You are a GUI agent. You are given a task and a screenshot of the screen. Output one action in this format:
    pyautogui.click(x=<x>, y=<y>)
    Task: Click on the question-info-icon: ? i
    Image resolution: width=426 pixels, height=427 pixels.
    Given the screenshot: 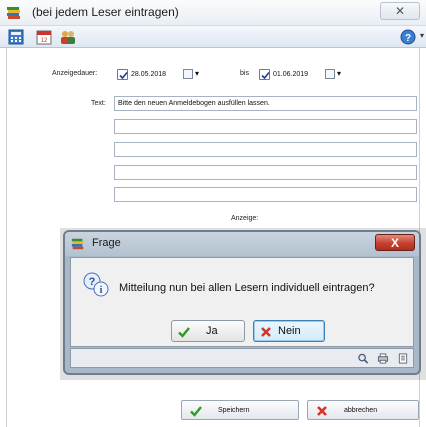 What is the action you would take?
    pyautogui.click(x=96, y=284)
    